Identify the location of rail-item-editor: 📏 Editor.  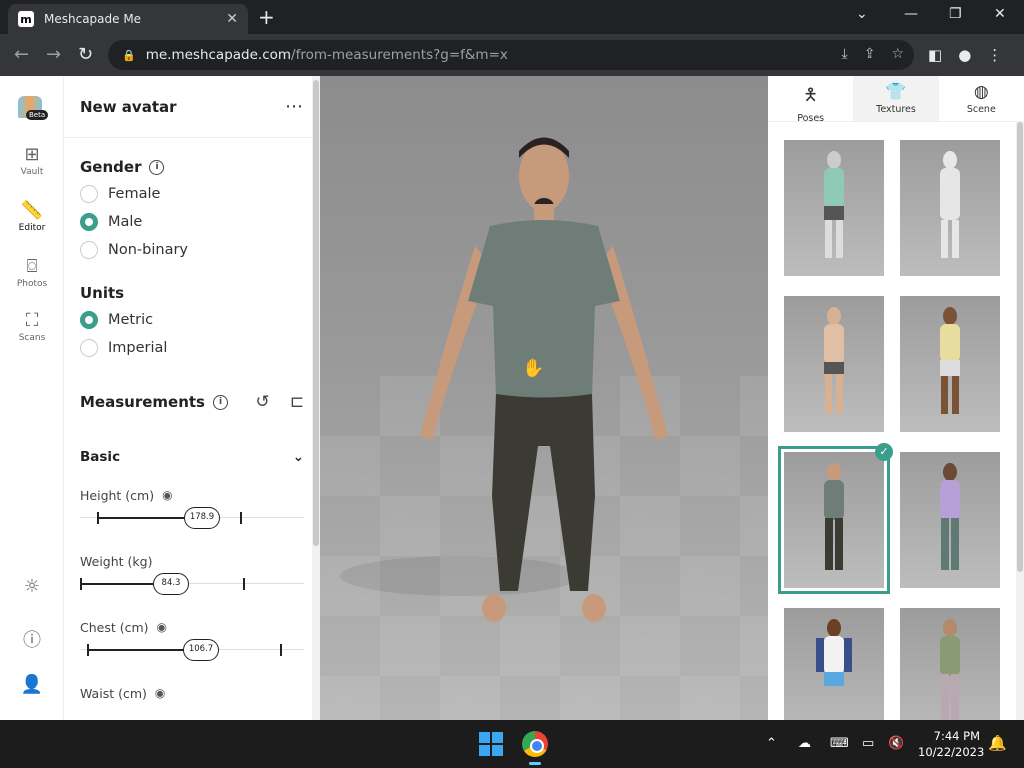
(32, 216).